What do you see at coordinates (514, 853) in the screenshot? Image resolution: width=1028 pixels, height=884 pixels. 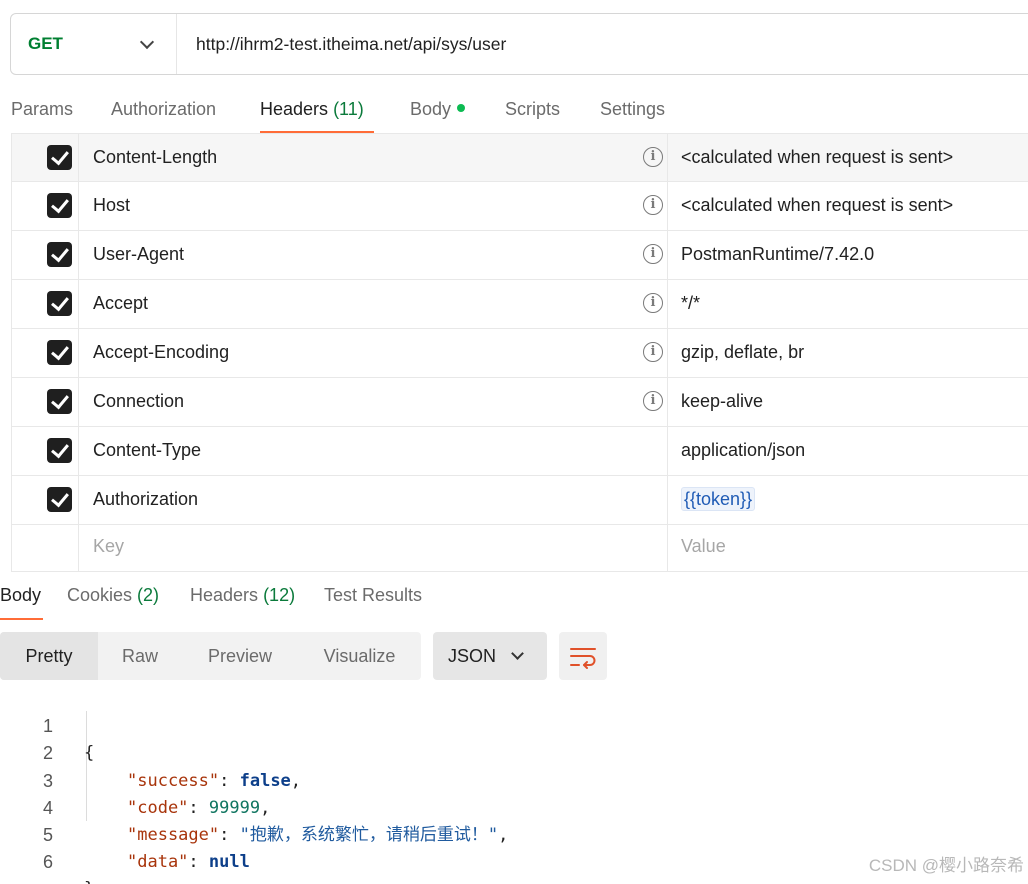 I see `code-line: 6 }` at bounding box center [514, 853].